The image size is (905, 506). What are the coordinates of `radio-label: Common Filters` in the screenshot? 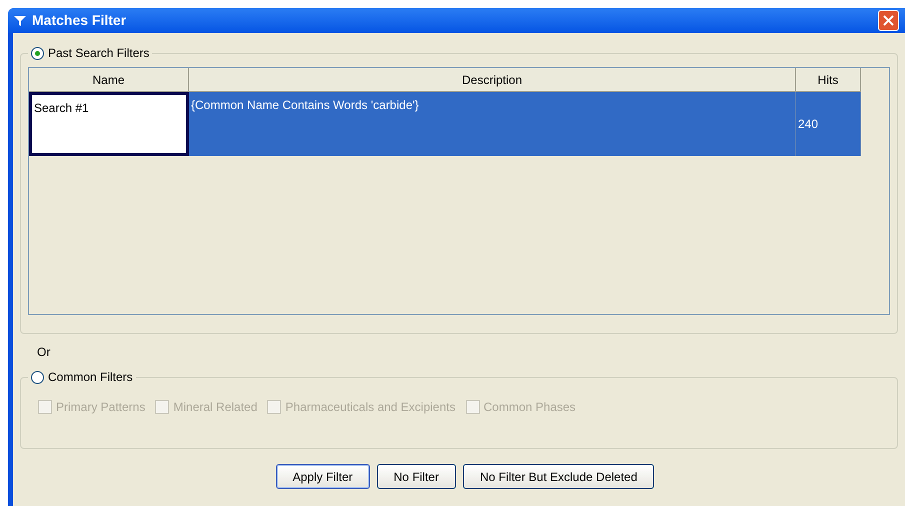 It's located at (90, 377).